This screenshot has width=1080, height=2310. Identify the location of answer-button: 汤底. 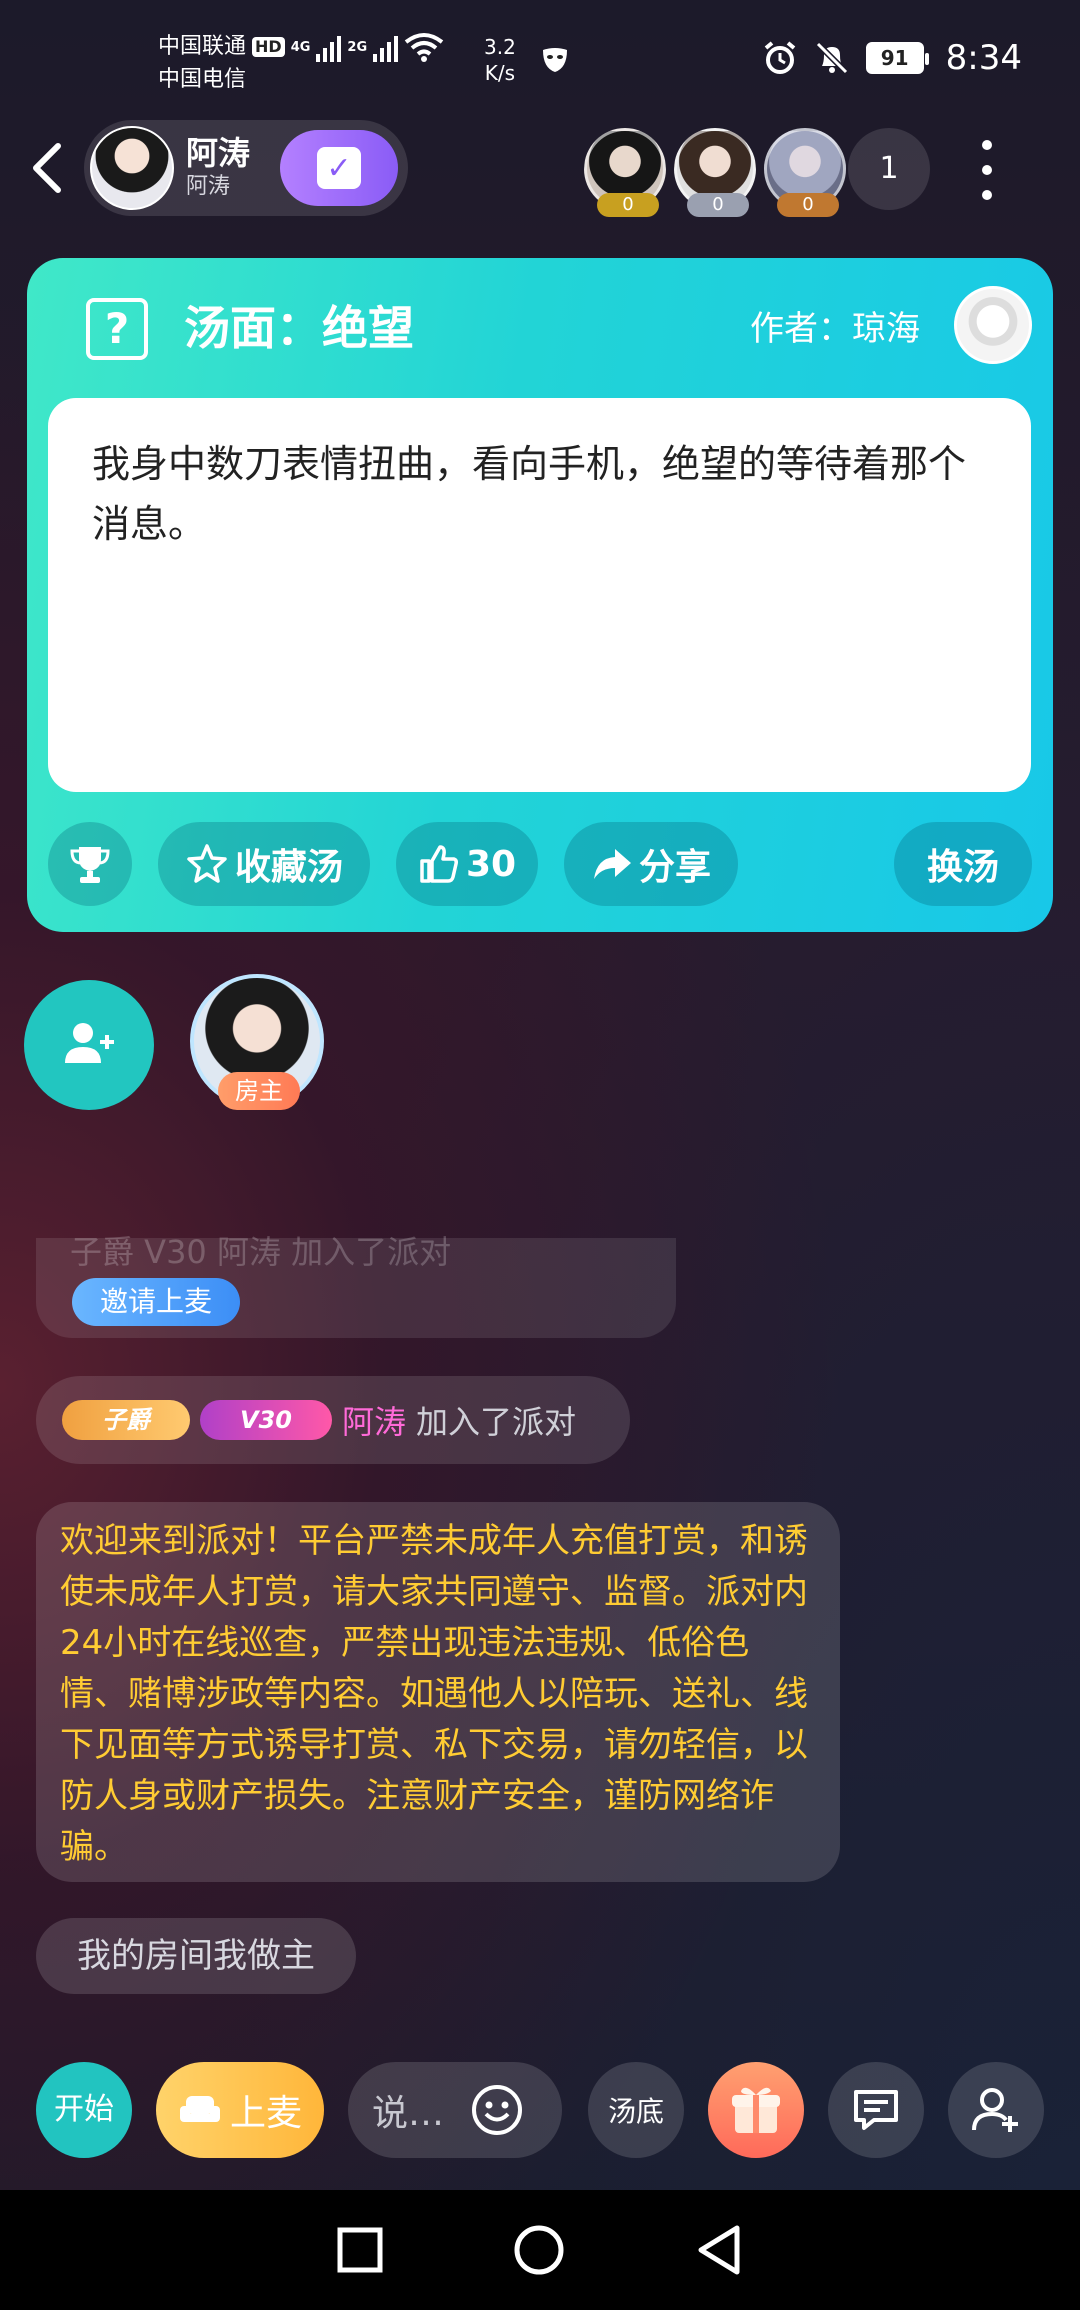
(636, 2110).